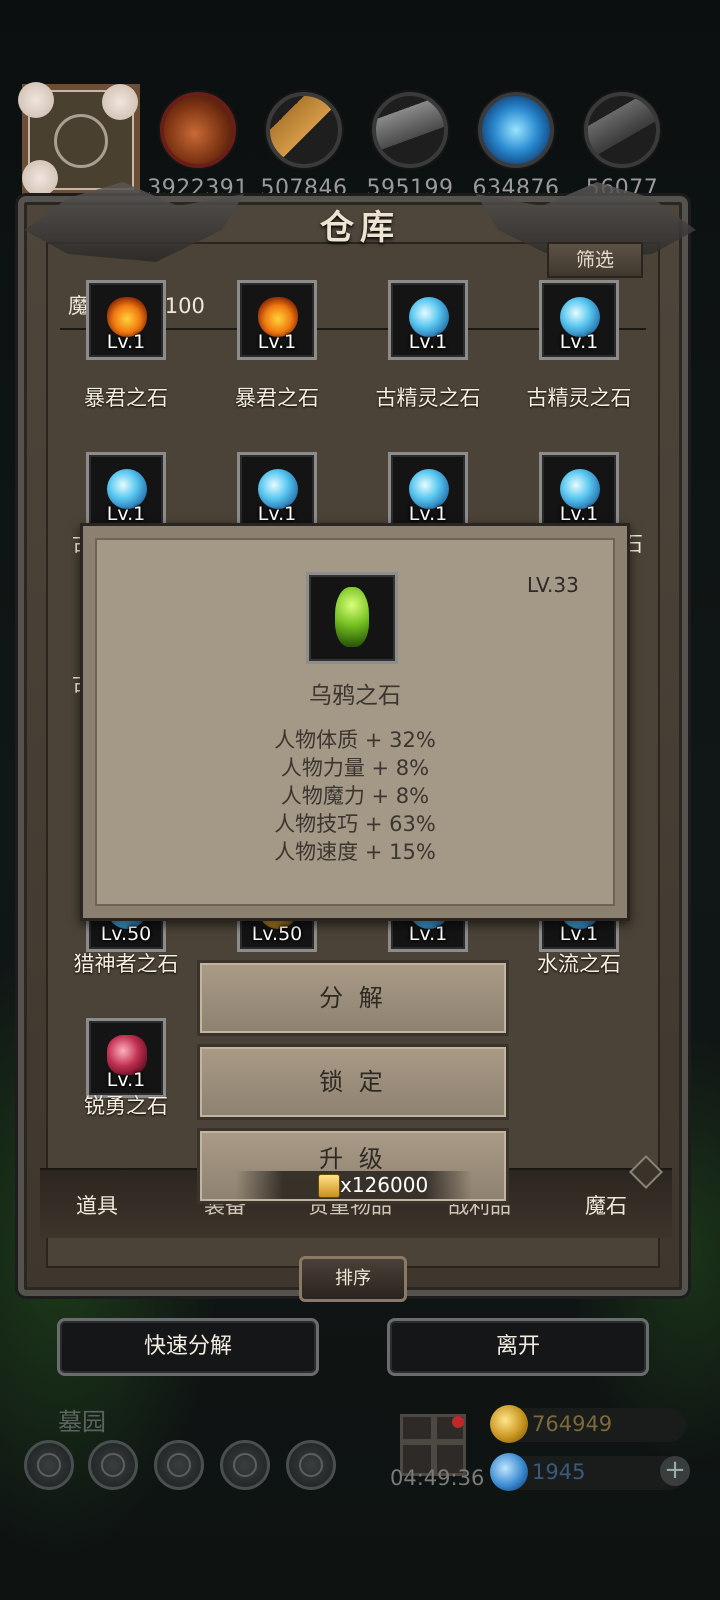 The width and height of the screenshot is (720, 1600). What do you see at coordinates (245, 1465) in the screenshot?
I see `mail-icon` at bounding box center [245, 1465].